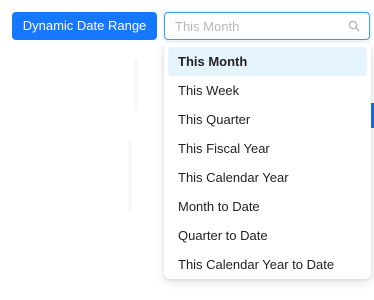 This screenshot has height=300, width=374. What do you see at coordinates (267, 206) in the screenshot?
I see `dropdown-option-month-to-date: Month to Date` at bounding box center [267, 206].